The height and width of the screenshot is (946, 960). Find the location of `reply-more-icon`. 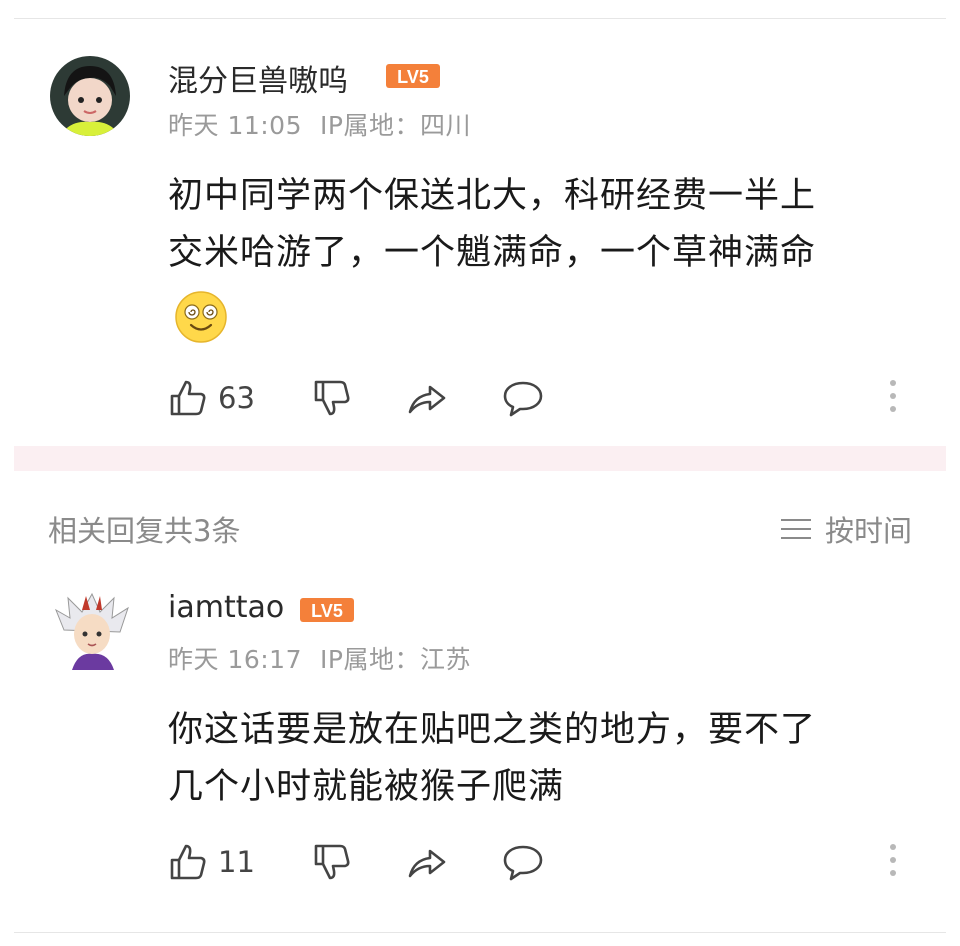

reply-more-icon is located at coordinates (893, 864).